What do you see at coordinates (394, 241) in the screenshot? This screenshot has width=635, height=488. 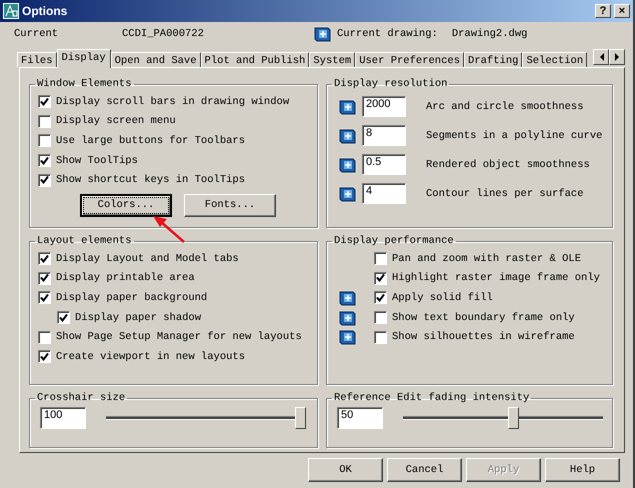 I see `group-title: Display performance` at bounding box center [394, 241].